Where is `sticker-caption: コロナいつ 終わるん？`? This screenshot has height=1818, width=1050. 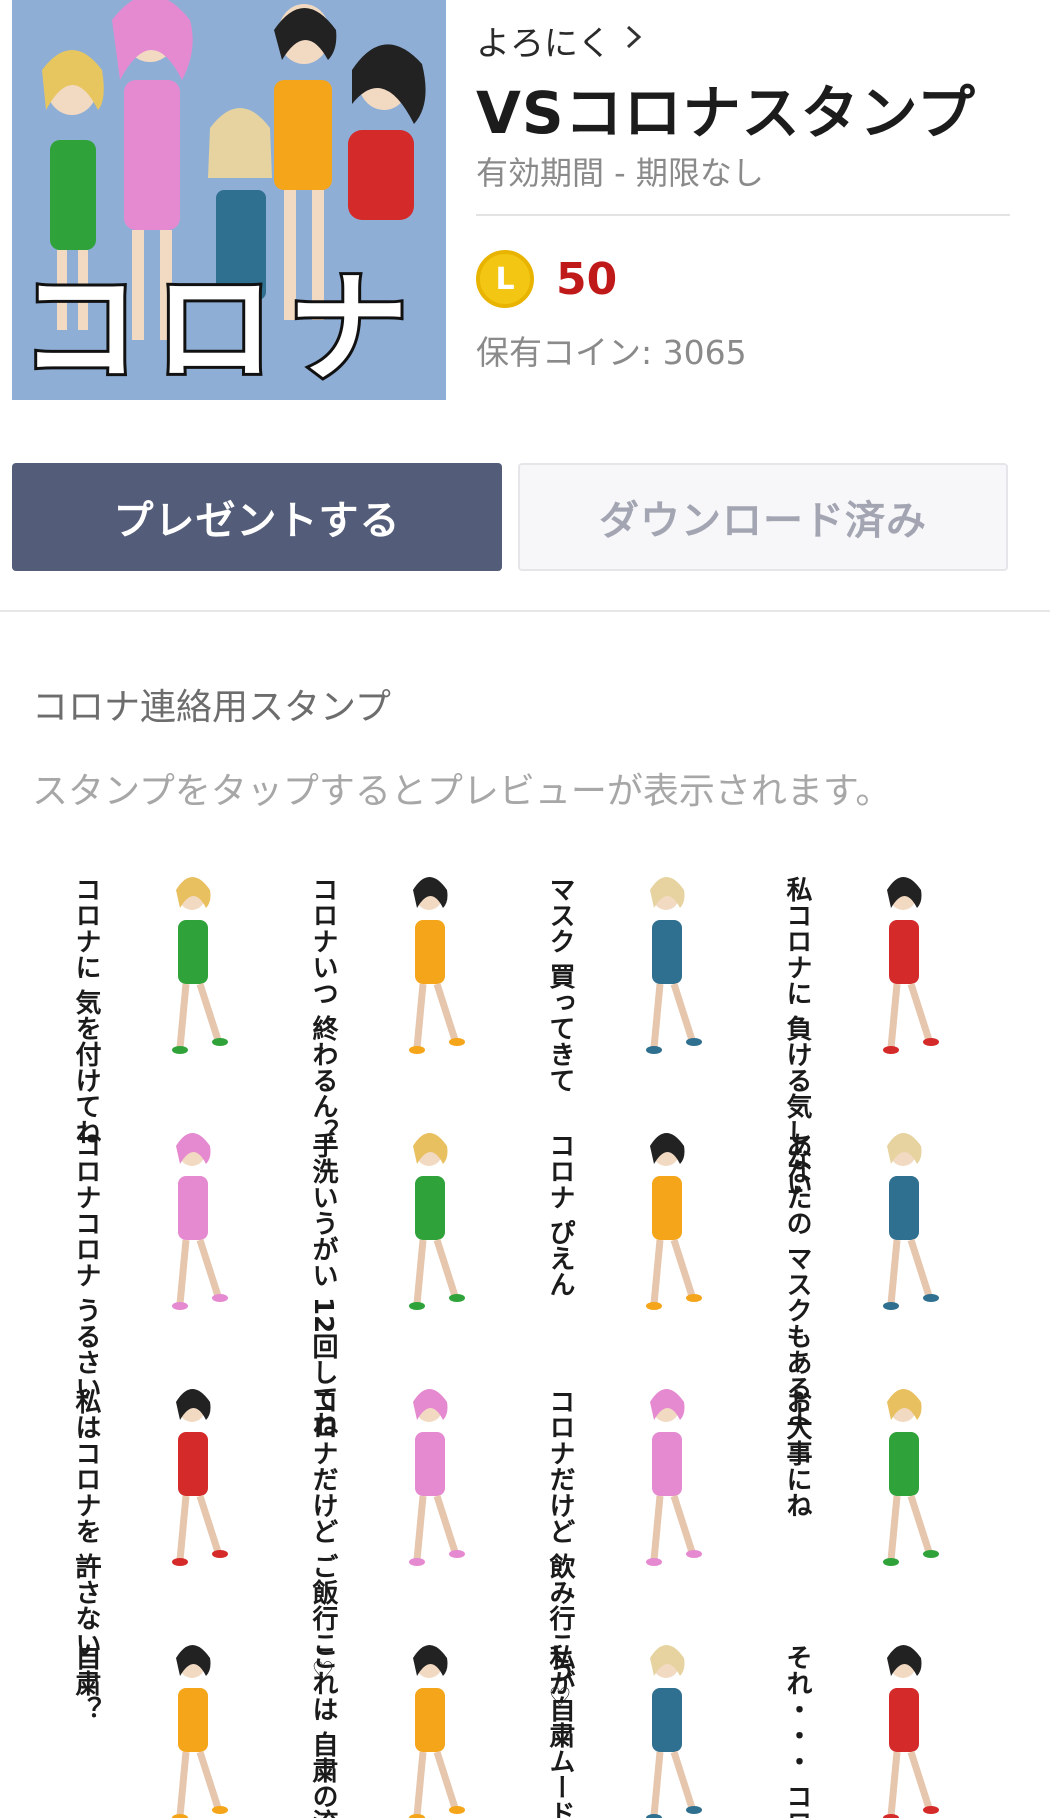 sticker-caption: コロナいつ 終わるん？ is located at coordinates (323, 1011).